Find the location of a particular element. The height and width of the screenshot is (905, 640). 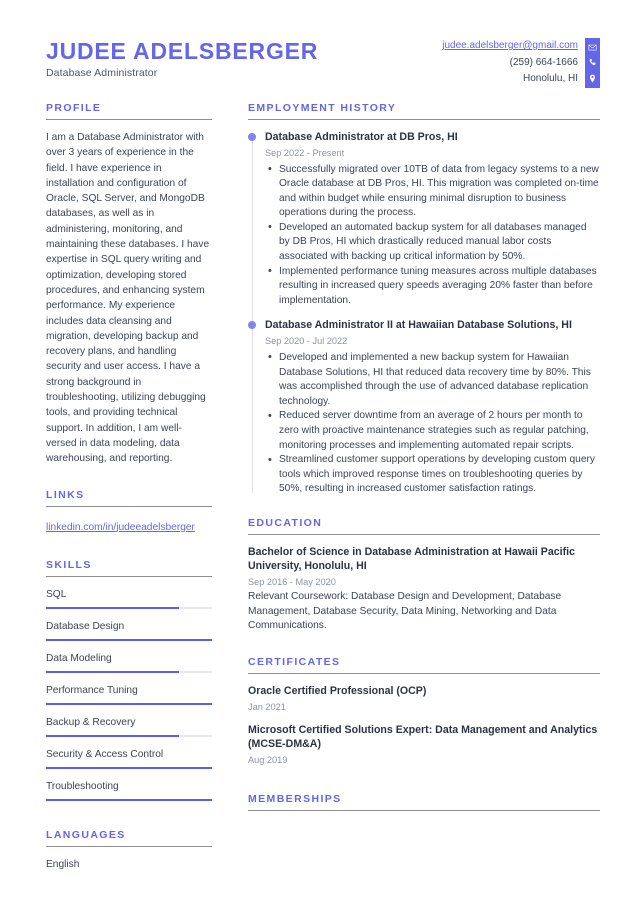

section-title-skills: SKILLS is located at coordinates (69, 564).